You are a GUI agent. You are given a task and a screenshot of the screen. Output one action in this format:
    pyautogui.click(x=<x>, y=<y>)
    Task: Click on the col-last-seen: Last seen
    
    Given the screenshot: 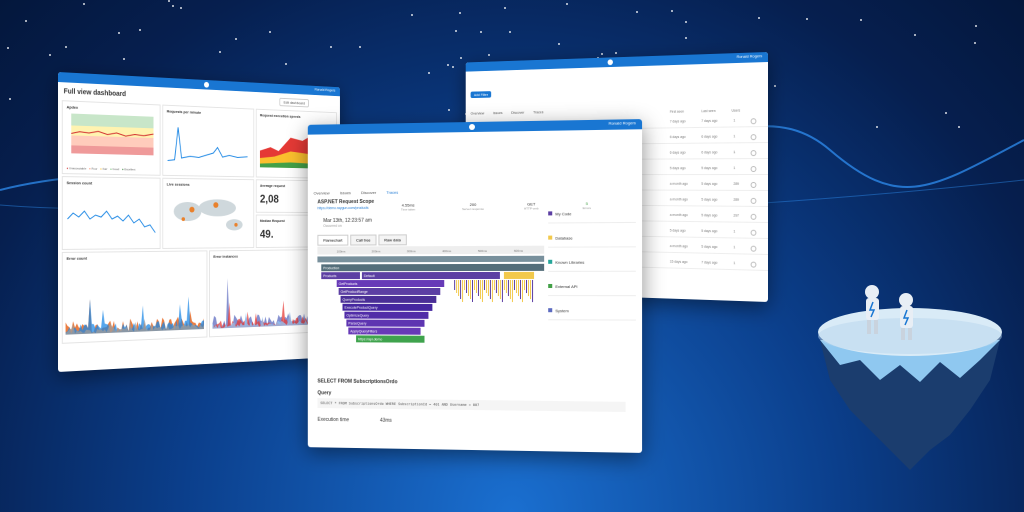 What is the action you would take?
    pyautogui.click(x=708, y=111)
    